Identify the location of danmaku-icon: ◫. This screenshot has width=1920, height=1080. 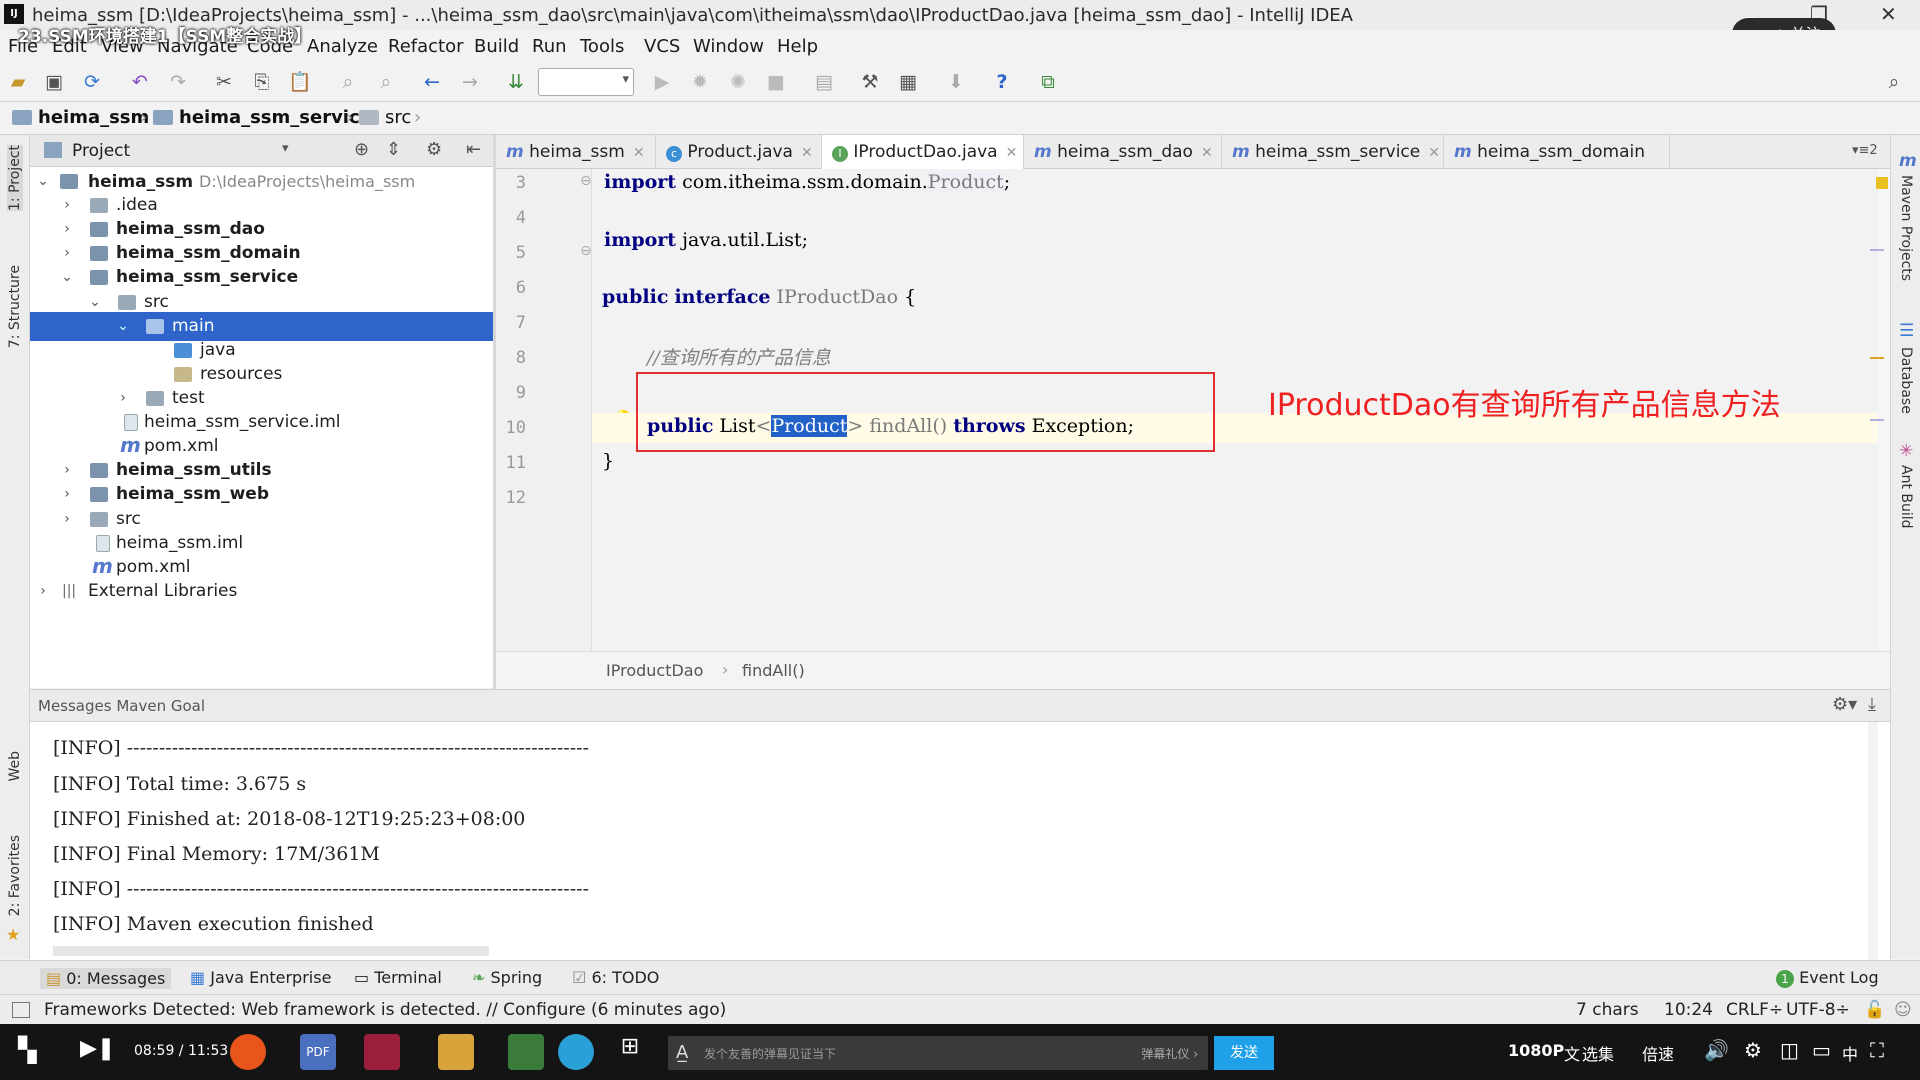
(1789, 1050).